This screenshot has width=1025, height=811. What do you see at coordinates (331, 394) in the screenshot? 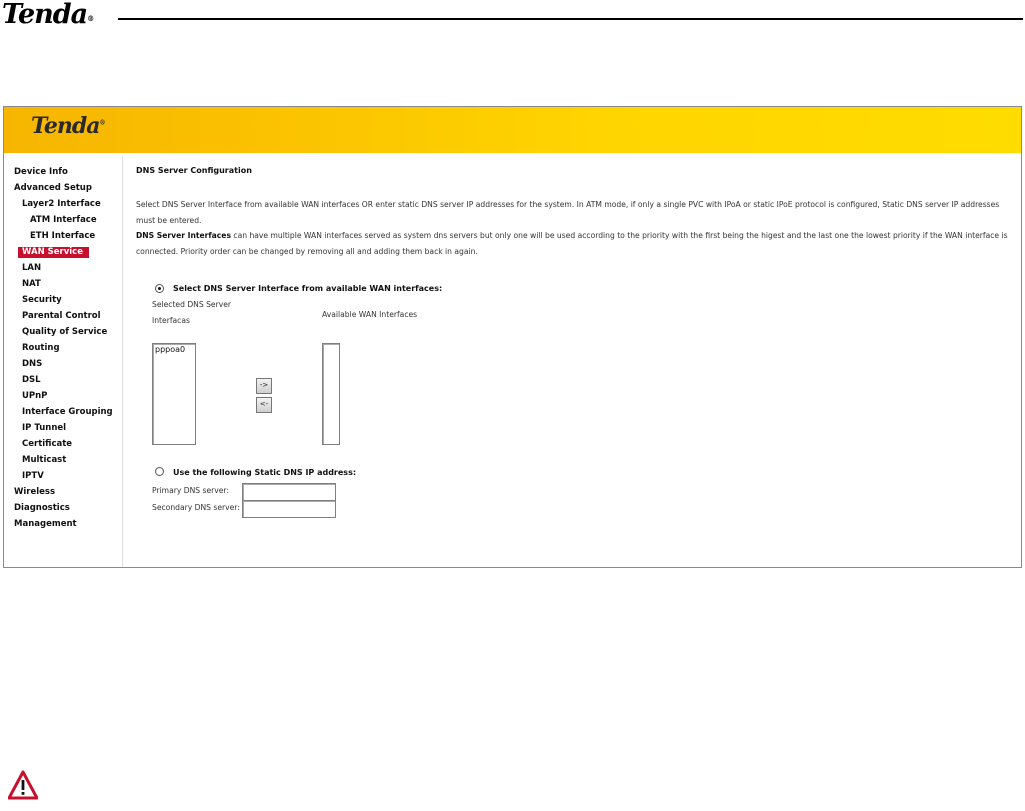
I see `available-wan-listbox` at bounding box center [331, 394].